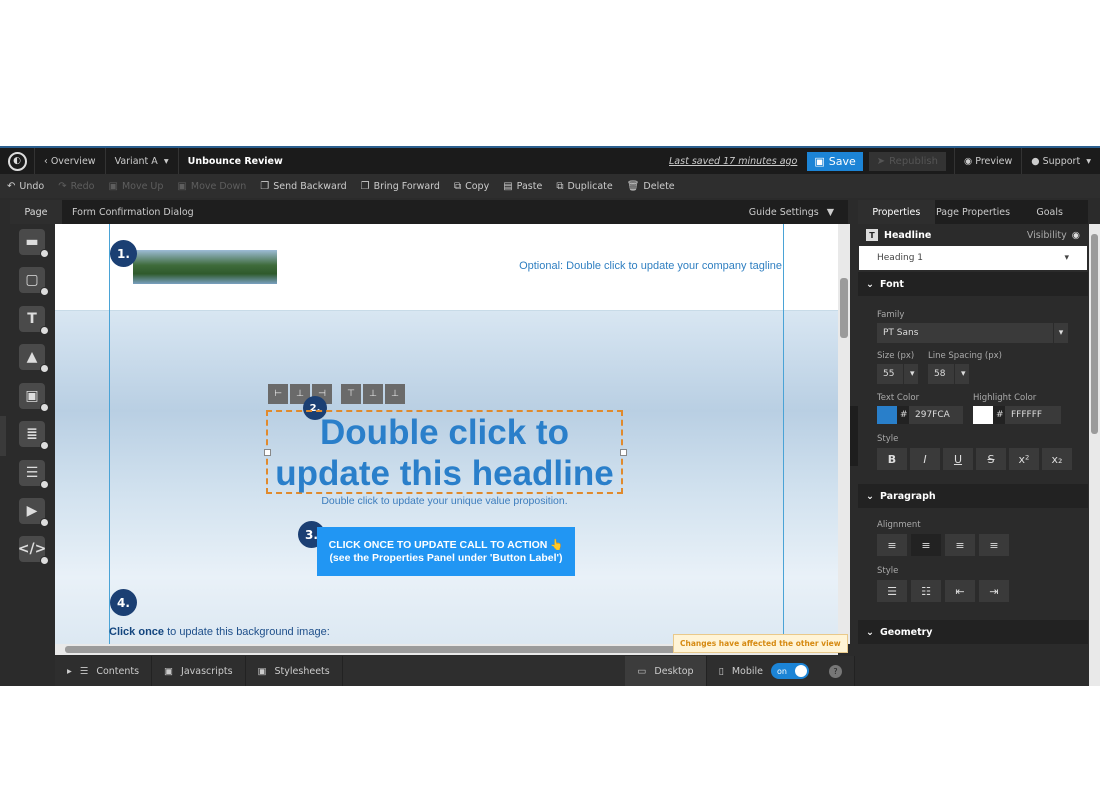  Describe the element at coordinates (1094, 455) in the screenshot. I see `panel-scrollbar` at that location.